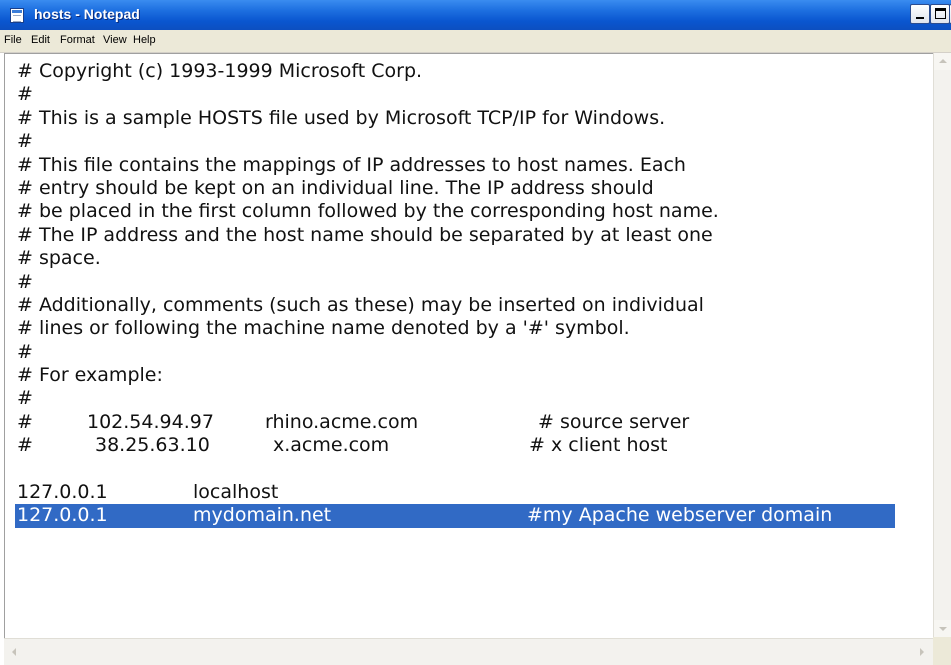 Image resolution: width=951 pixels, height=665 pixels. I want to click on maximize-icon, so click(940, 13).